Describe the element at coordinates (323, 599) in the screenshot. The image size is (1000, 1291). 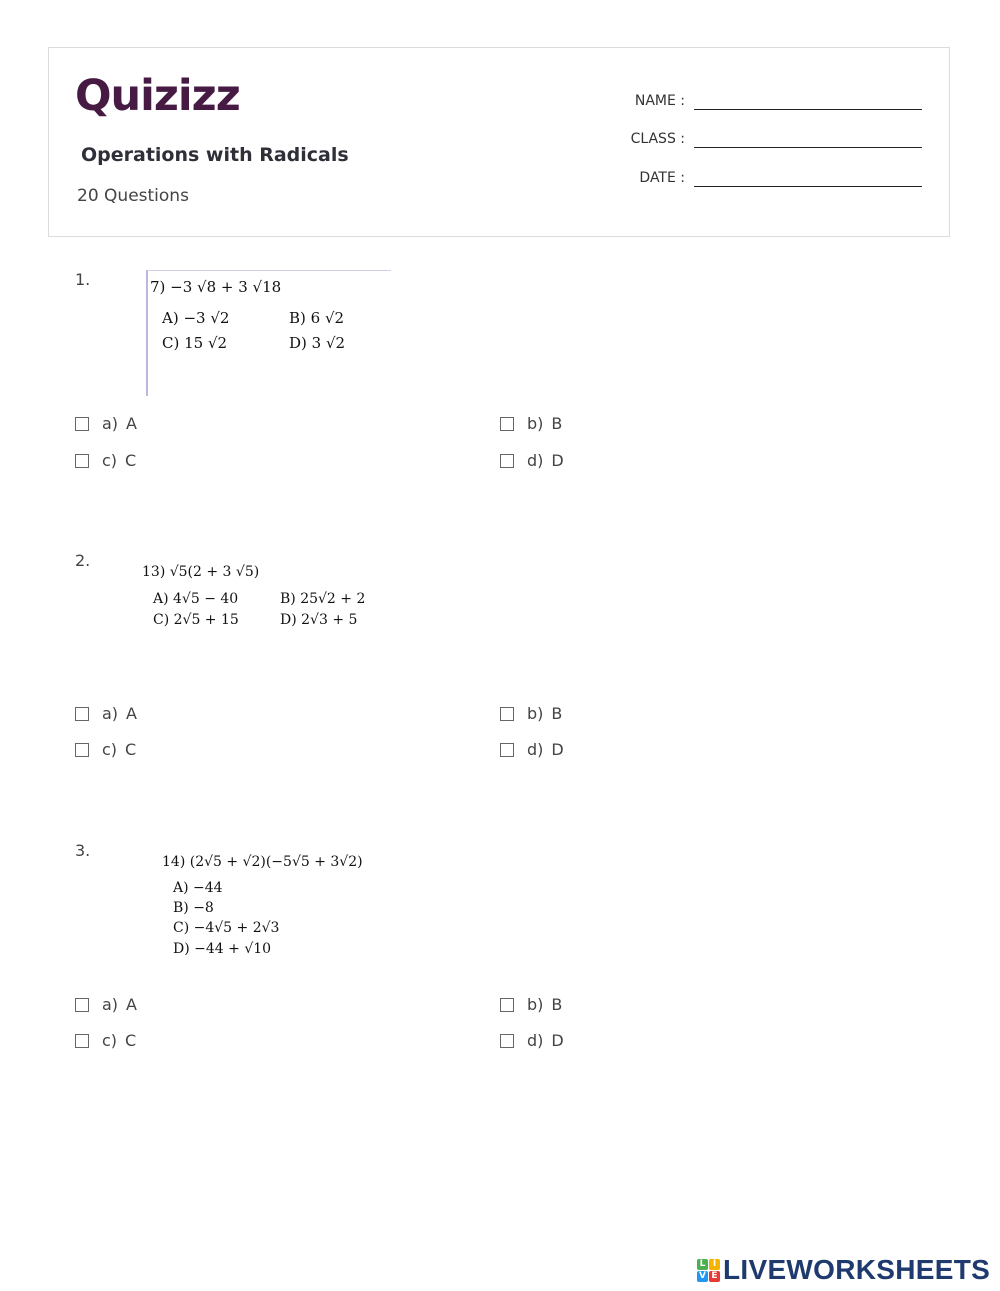
I see `image-choice-b: B) 25√2 + 2` at that location.